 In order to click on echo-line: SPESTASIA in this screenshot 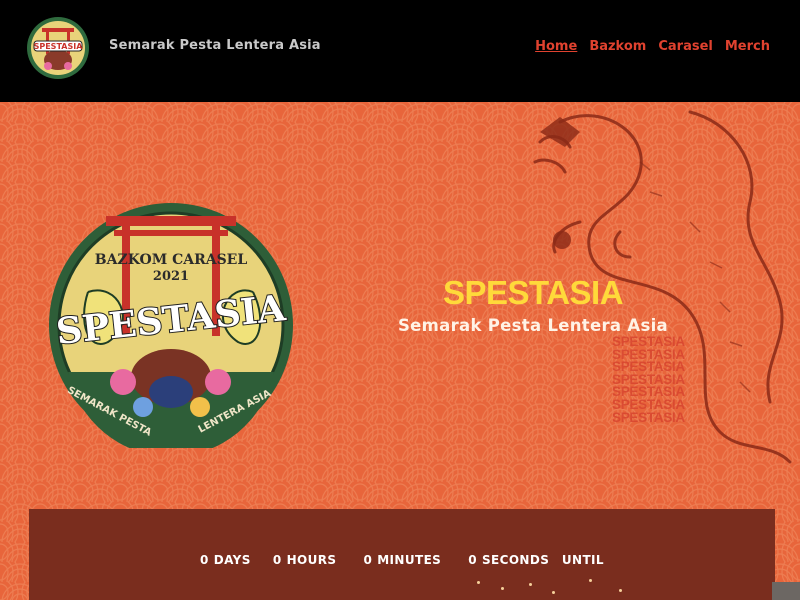, I will do `click(648, 417)`.